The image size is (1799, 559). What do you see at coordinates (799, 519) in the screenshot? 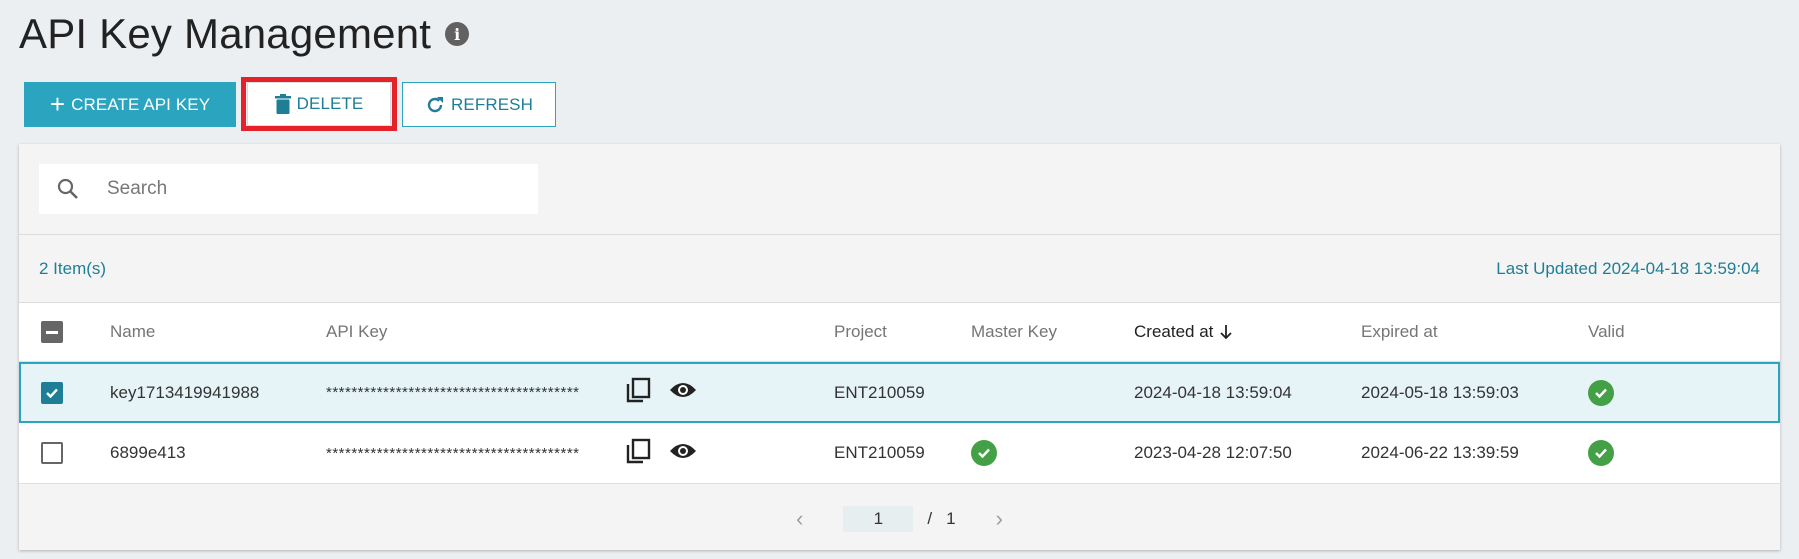
I see `prev-page-icon: ‹` at bounding box center [799, 519].